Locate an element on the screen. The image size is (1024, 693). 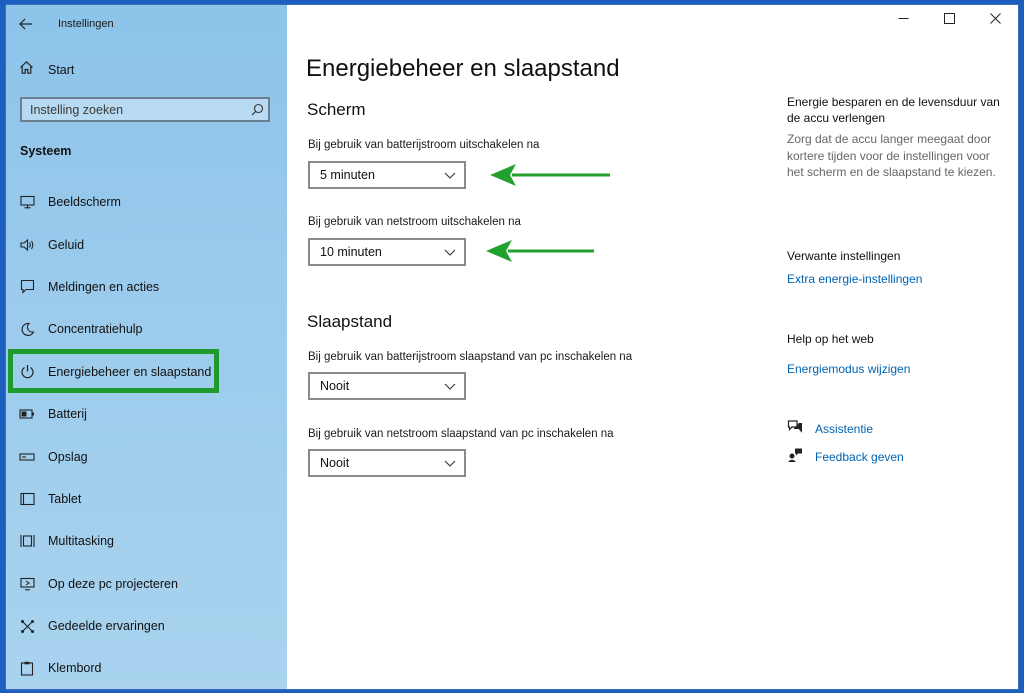
extra-power-settings-link: Extra energie-instellingen is located at coordinates (854, 279).